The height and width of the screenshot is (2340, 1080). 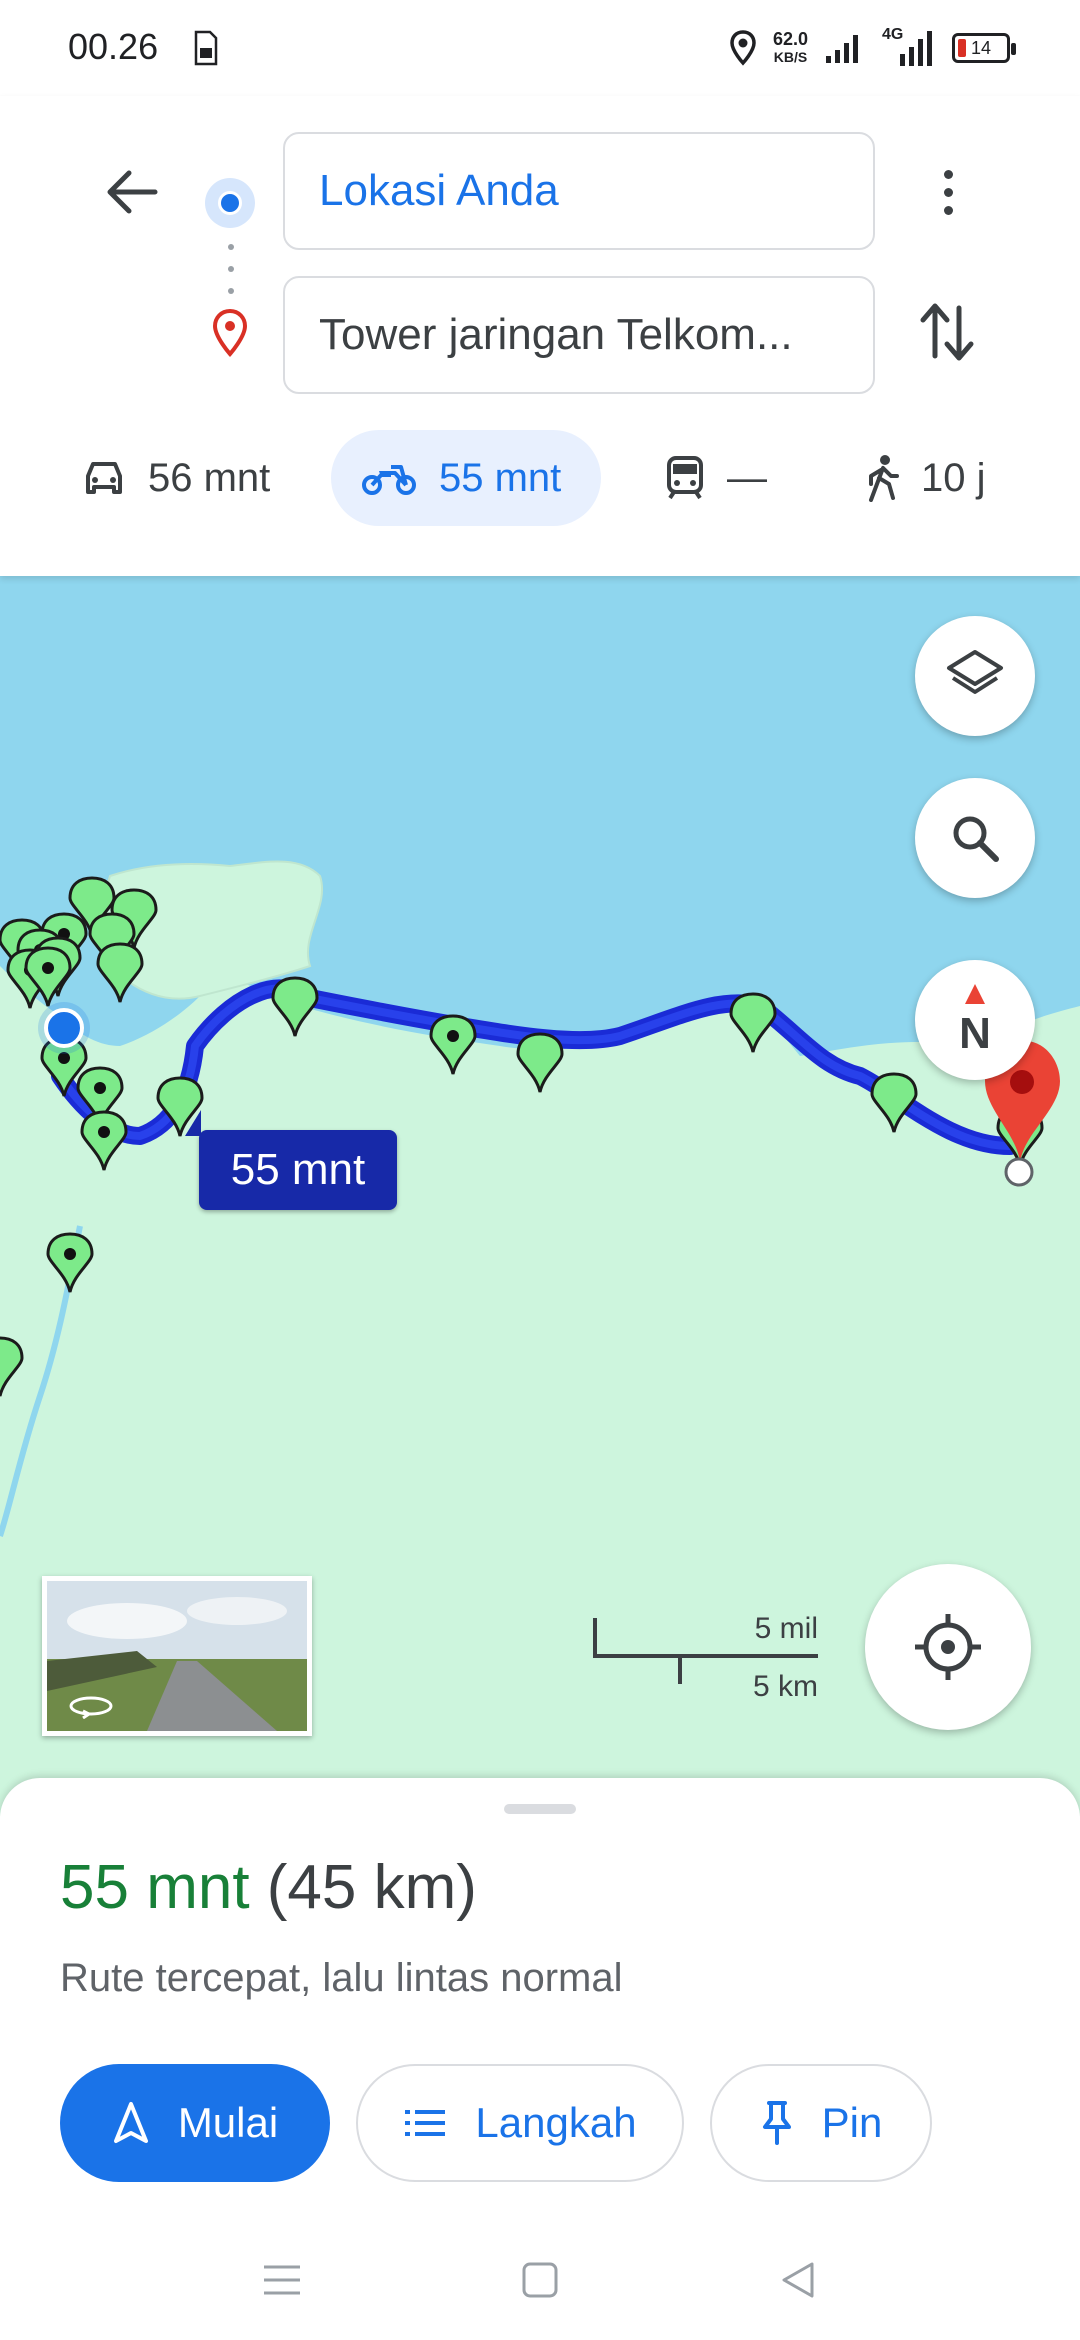 I want to click on status-time: 00.26, so click(x=113, y=46).